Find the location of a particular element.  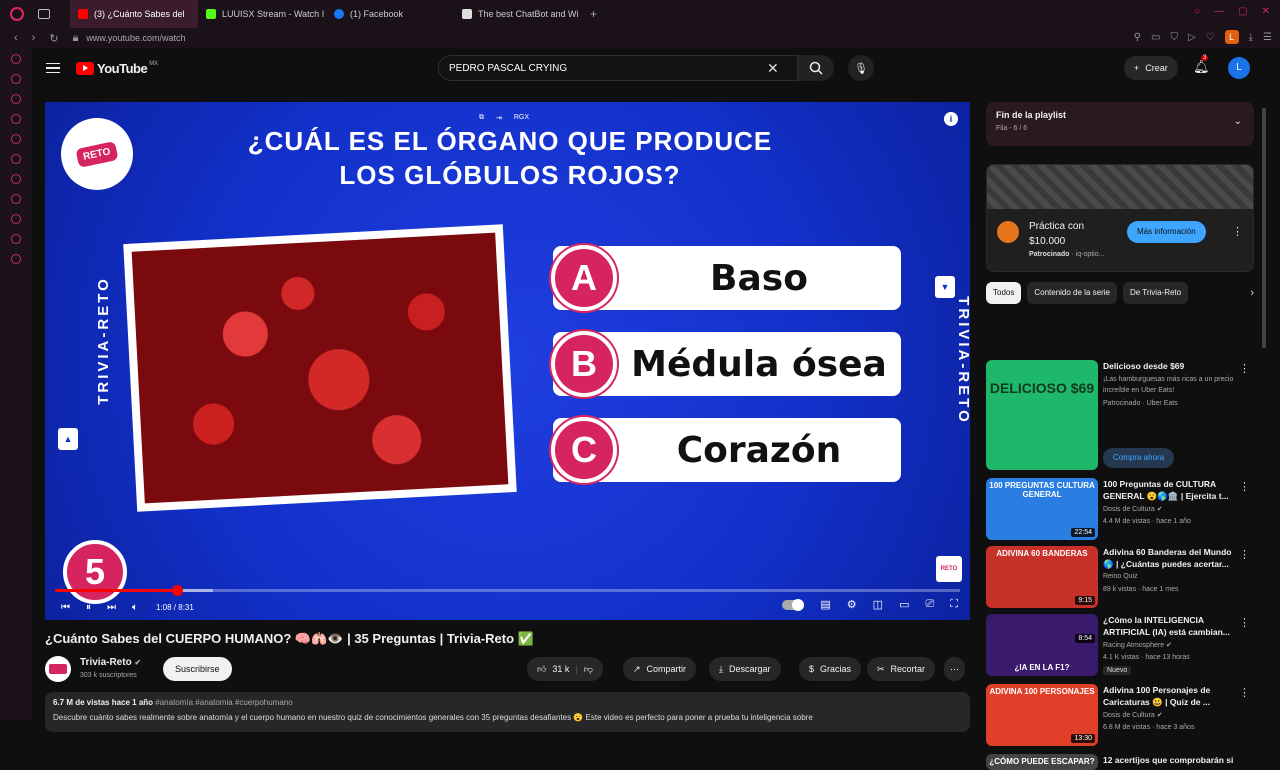

hamburger-menu-icon is located at coordinates (53, 68).